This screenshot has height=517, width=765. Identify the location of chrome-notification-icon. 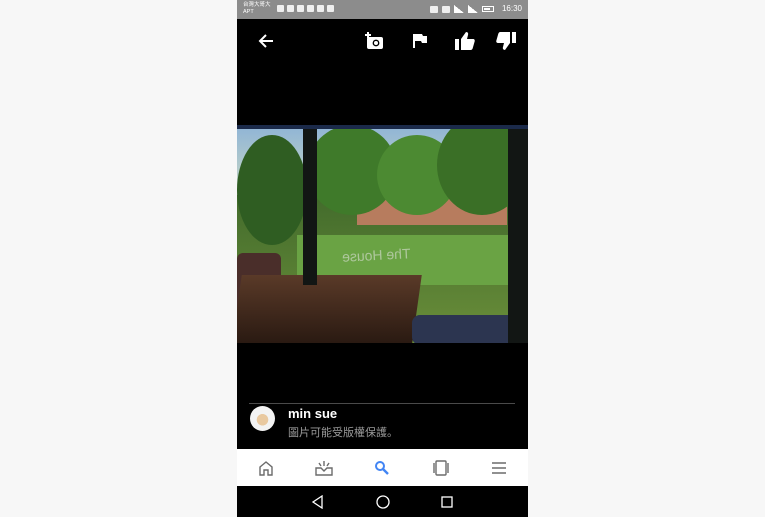
(320, 8).